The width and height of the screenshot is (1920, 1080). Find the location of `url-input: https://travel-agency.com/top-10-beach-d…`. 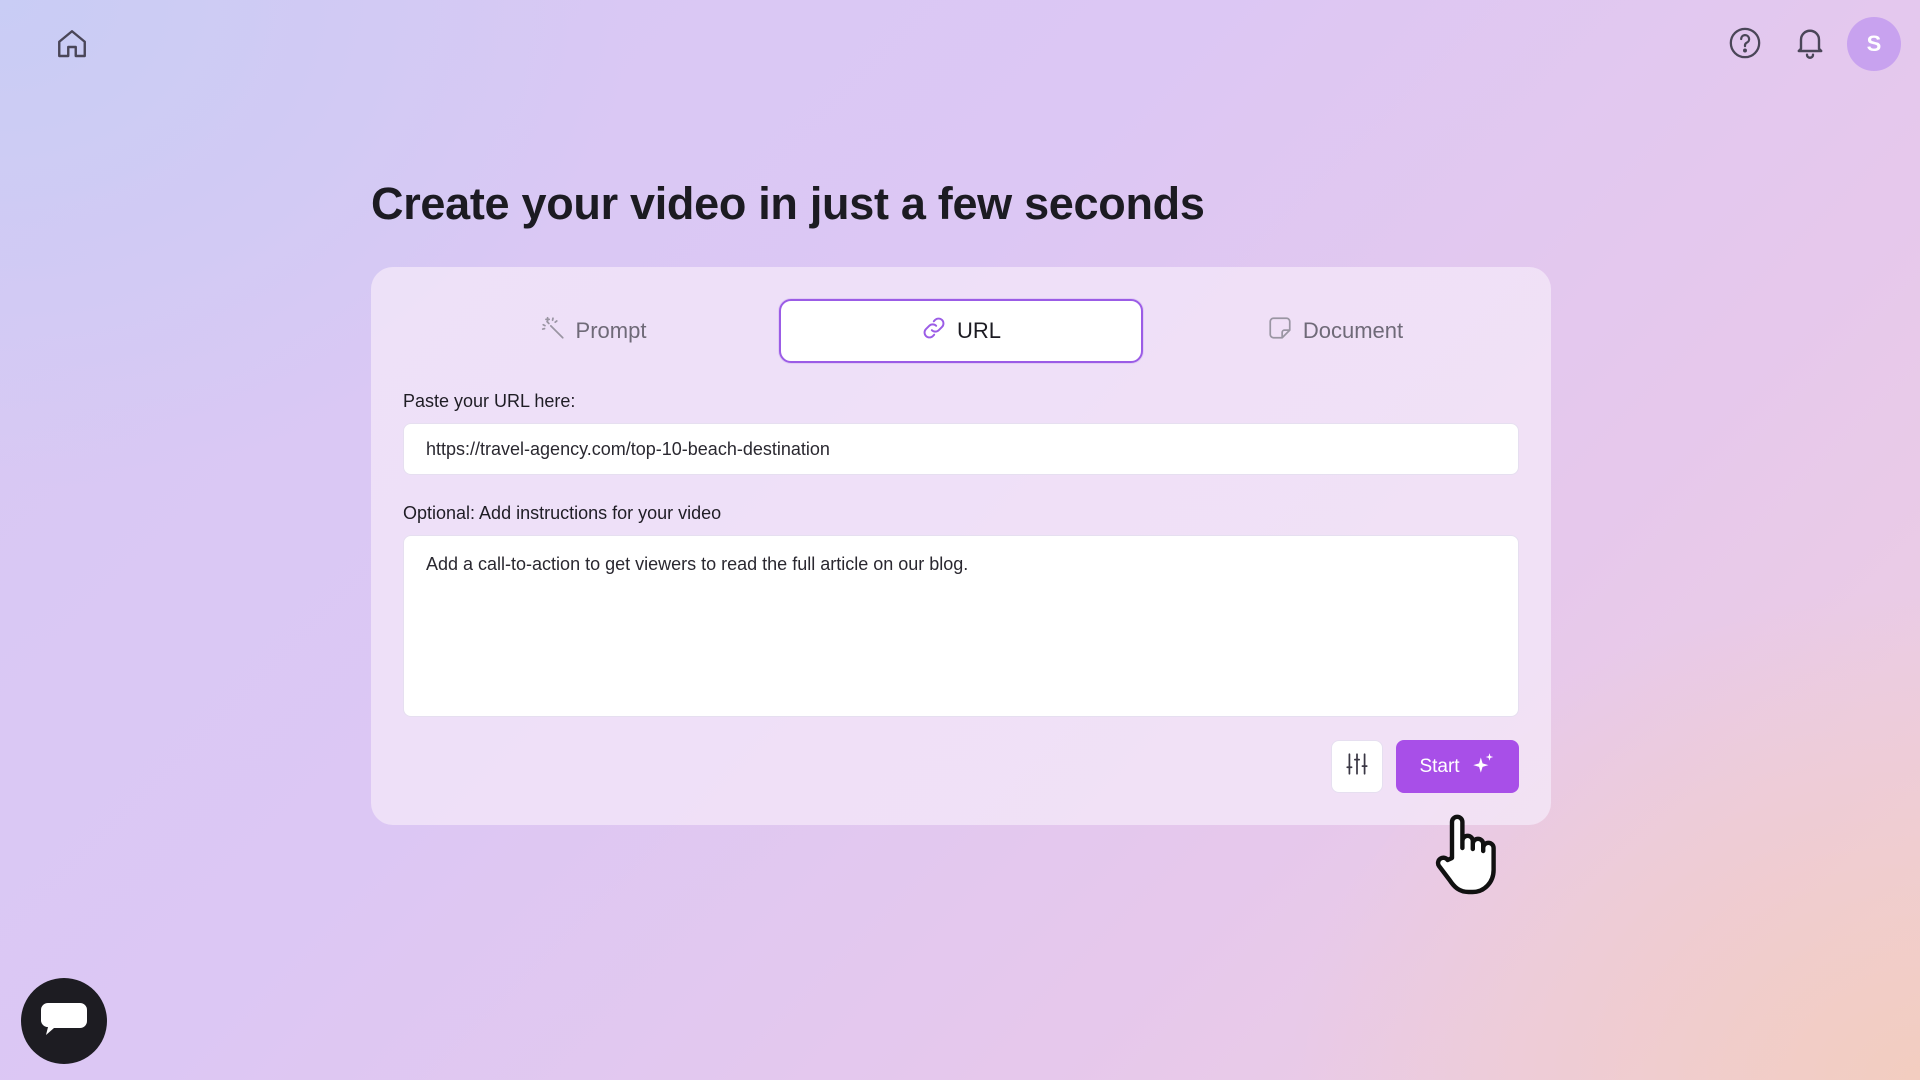

url-input: https://travel-agency.com/top-10-beach-d… is located at coordinates (961, 449).